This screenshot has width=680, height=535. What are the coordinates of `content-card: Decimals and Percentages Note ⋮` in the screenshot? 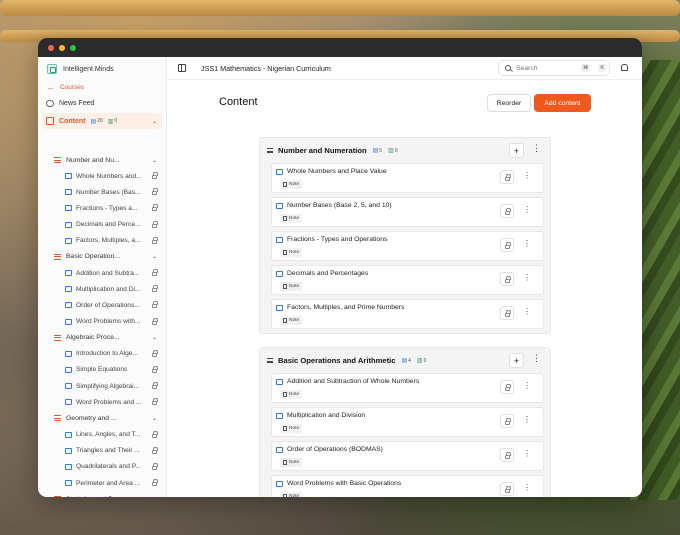 It's located at (407, 280).